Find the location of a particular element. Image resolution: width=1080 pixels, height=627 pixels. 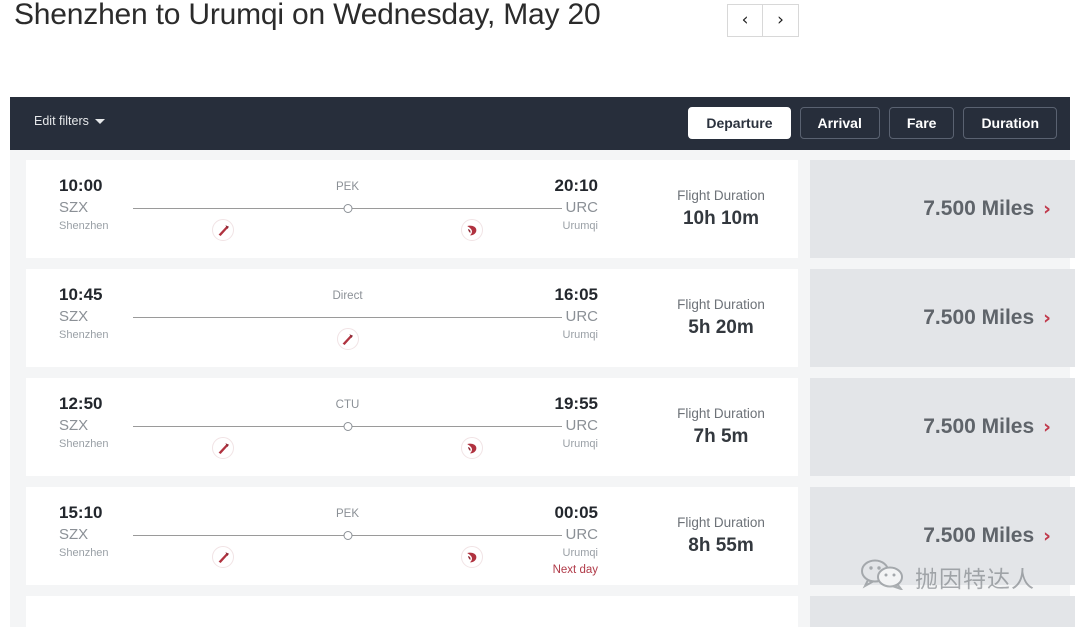

departure-info: 15:10 SZX Shenzhen is located at coordinates (114, 532).